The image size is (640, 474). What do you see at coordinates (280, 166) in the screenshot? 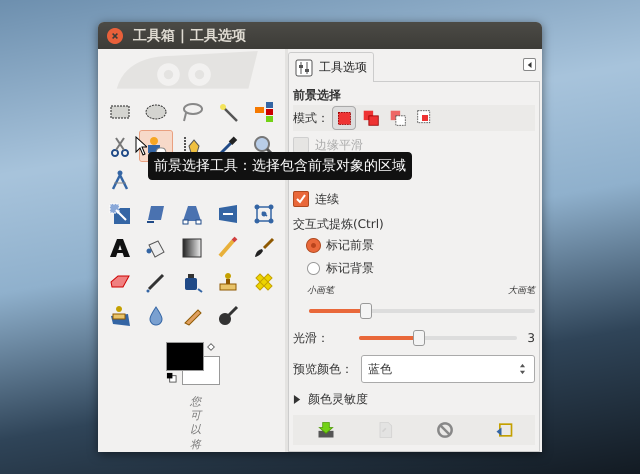
I see `tooltip: 前景选择工具：选择包含前景对象的区域` at bounding box center [280, 166].